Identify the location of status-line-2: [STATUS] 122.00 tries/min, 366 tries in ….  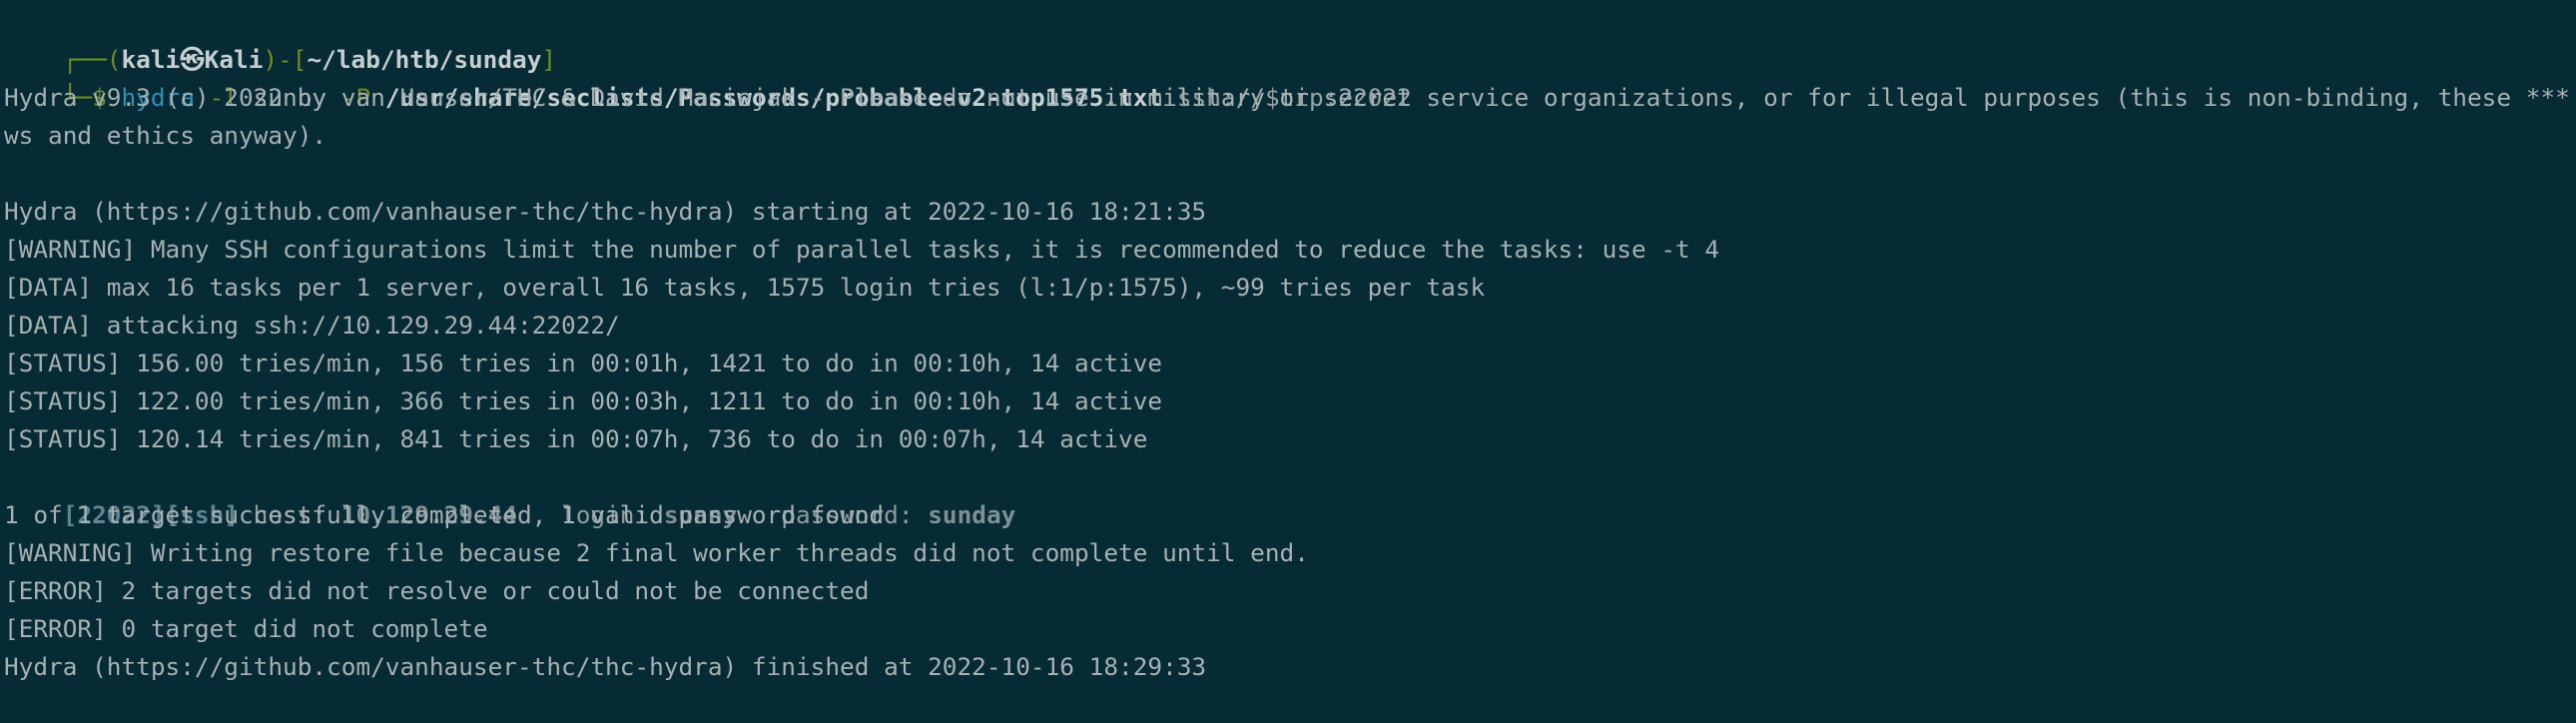
(583, 400).